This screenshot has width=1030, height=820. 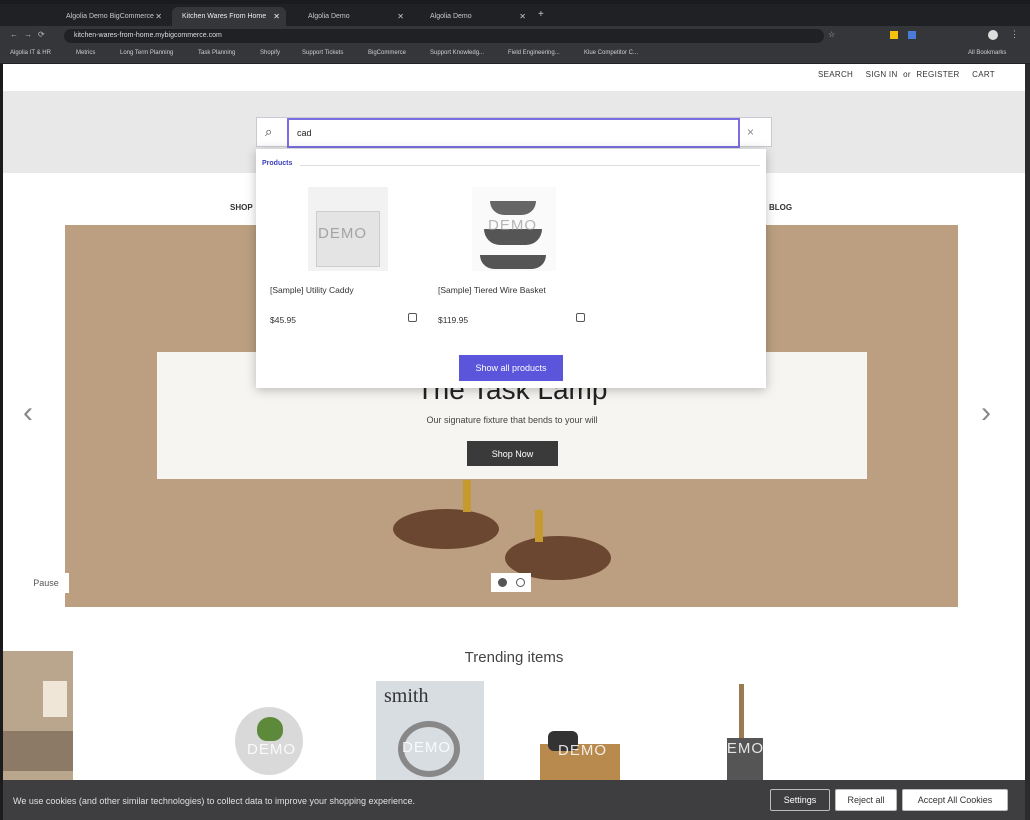 I want to click on cookie-settings-button: Settings, so click(x=800, y=800).